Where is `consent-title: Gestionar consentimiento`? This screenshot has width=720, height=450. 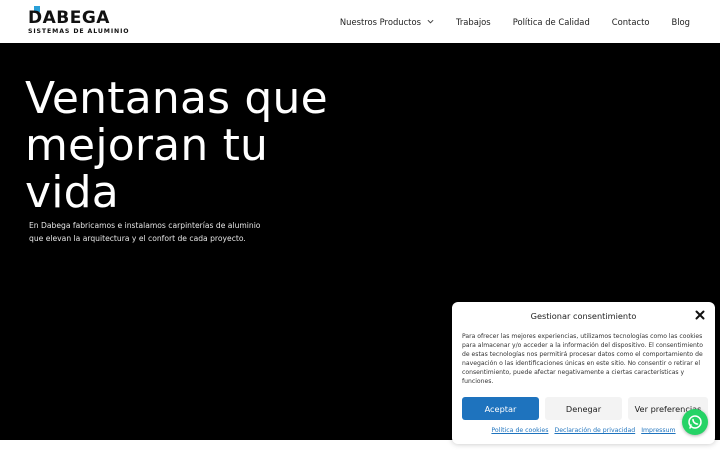 consent-title: Gestionar consentimiento is located at coordinates (583, 316).